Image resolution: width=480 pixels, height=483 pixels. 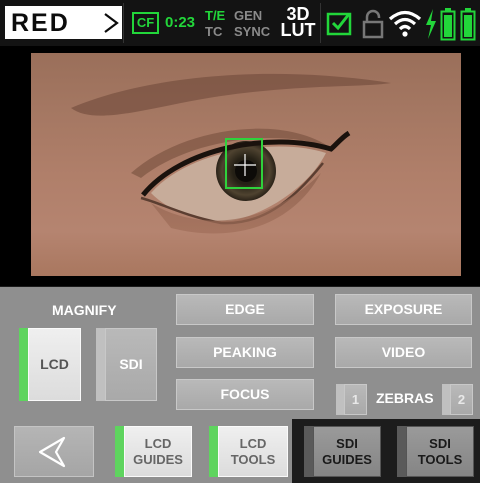 What do you see at coordinates (347, 443) in the screenshot?
I see `sdi-guides-line1: SDI` at bounding box center [347, 443].